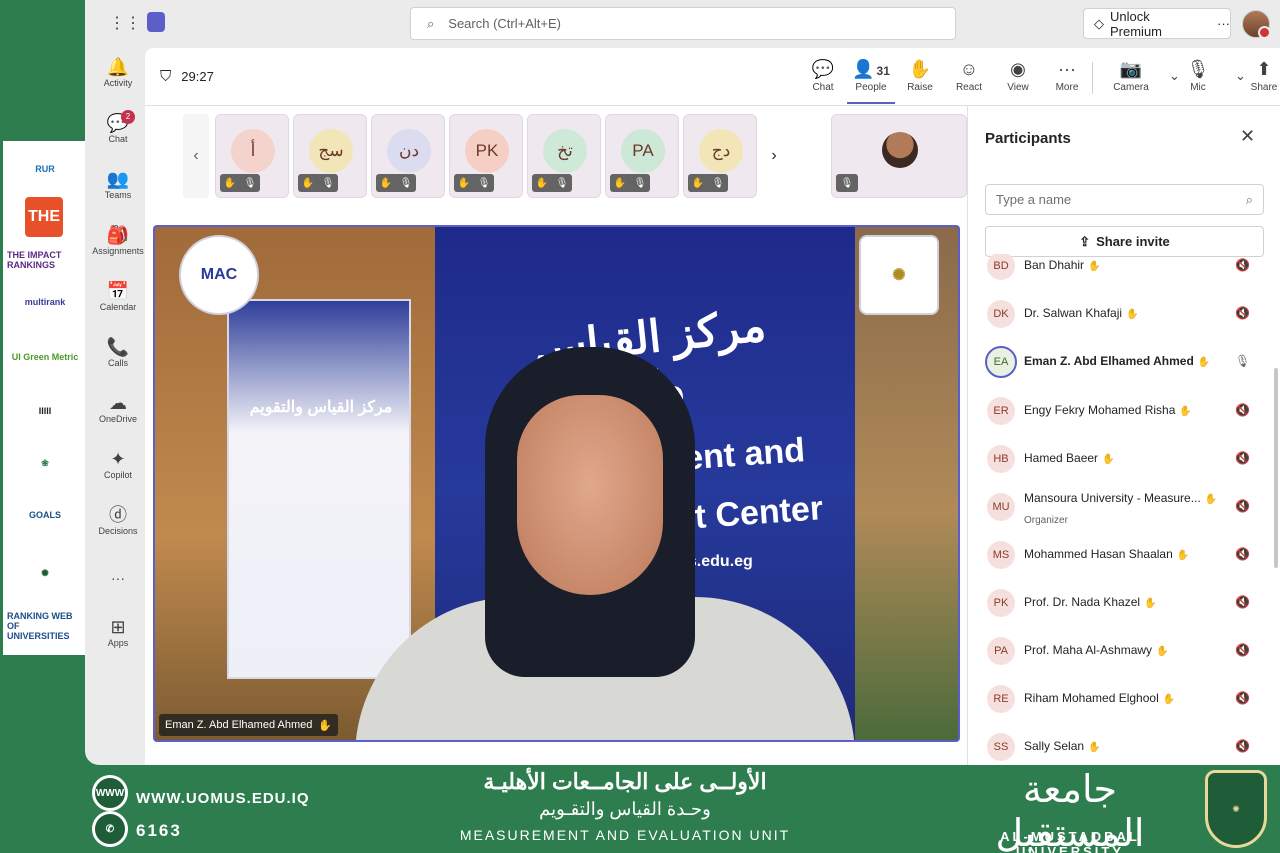  I want to click on ranking-logo: ❀, so click(45, 462).